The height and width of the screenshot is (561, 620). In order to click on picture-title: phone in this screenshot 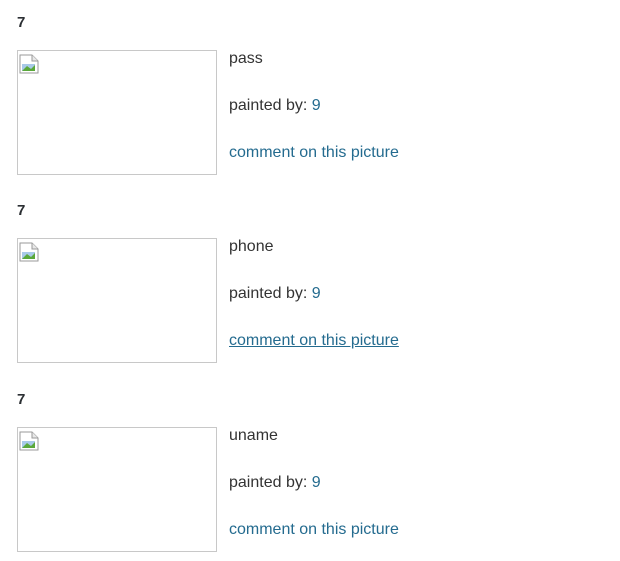, I will do `click(251, 246)`.